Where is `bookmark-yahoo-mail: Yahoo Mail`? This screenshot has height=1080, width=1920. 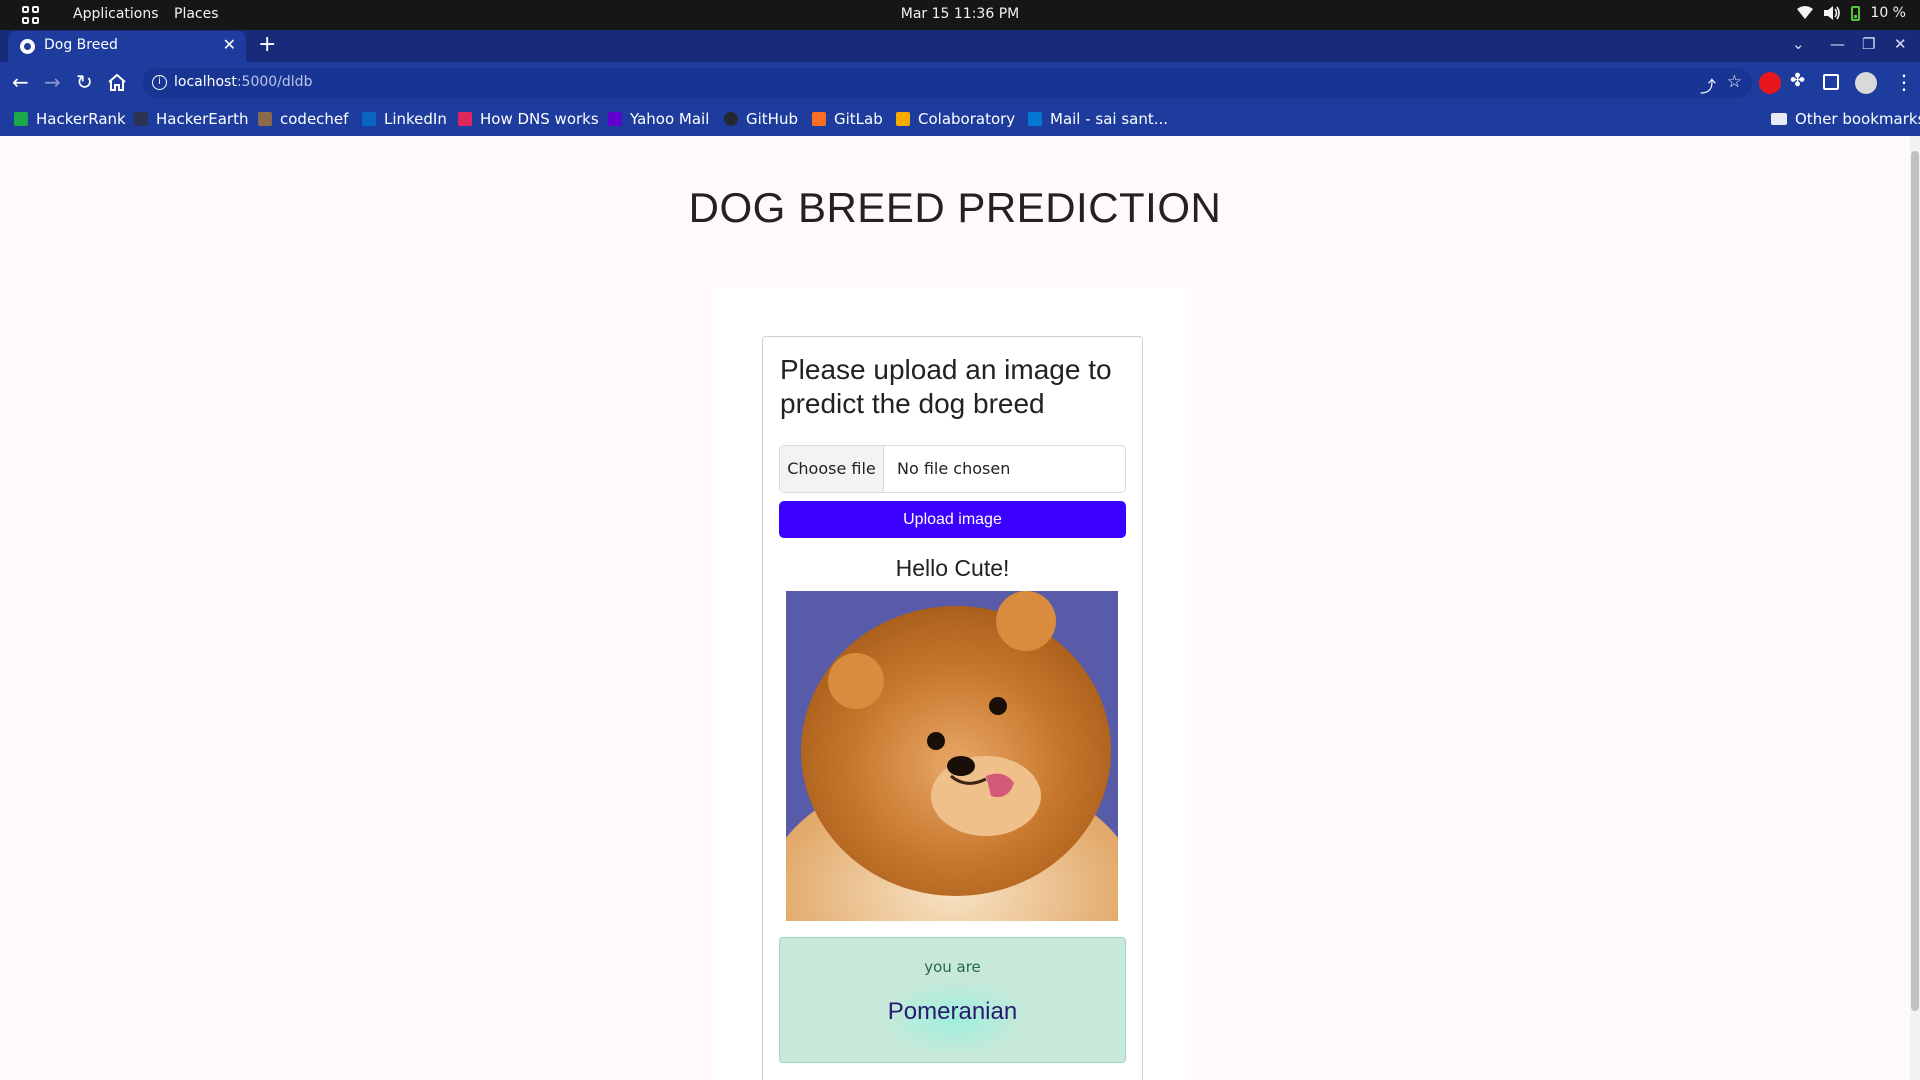 bookmark-yahoo-mail: Yahoo Mail is located at coordinates (658, 119).